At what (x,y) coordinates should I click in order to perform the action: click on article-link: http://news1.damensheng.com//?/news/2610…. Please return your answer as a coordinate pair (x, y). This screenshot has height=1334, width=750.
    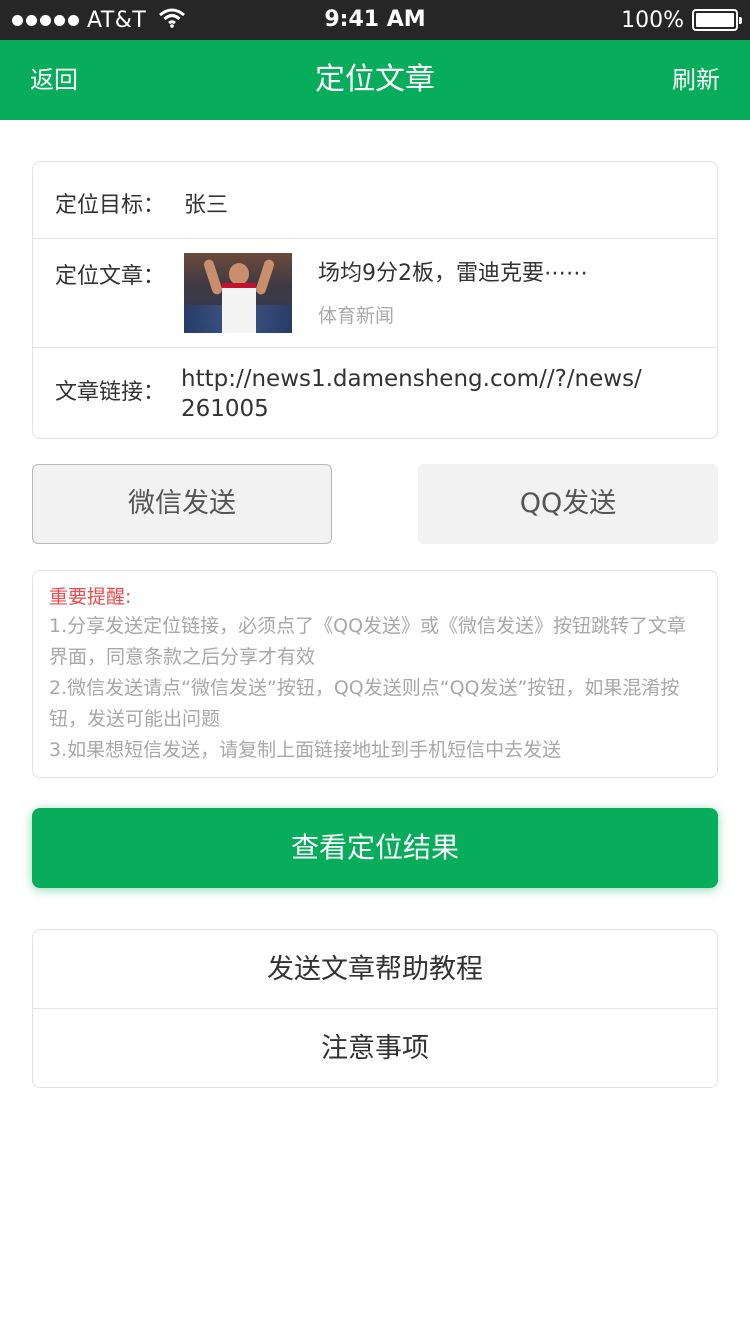
    Looking at the image, I should click on (416, 394).